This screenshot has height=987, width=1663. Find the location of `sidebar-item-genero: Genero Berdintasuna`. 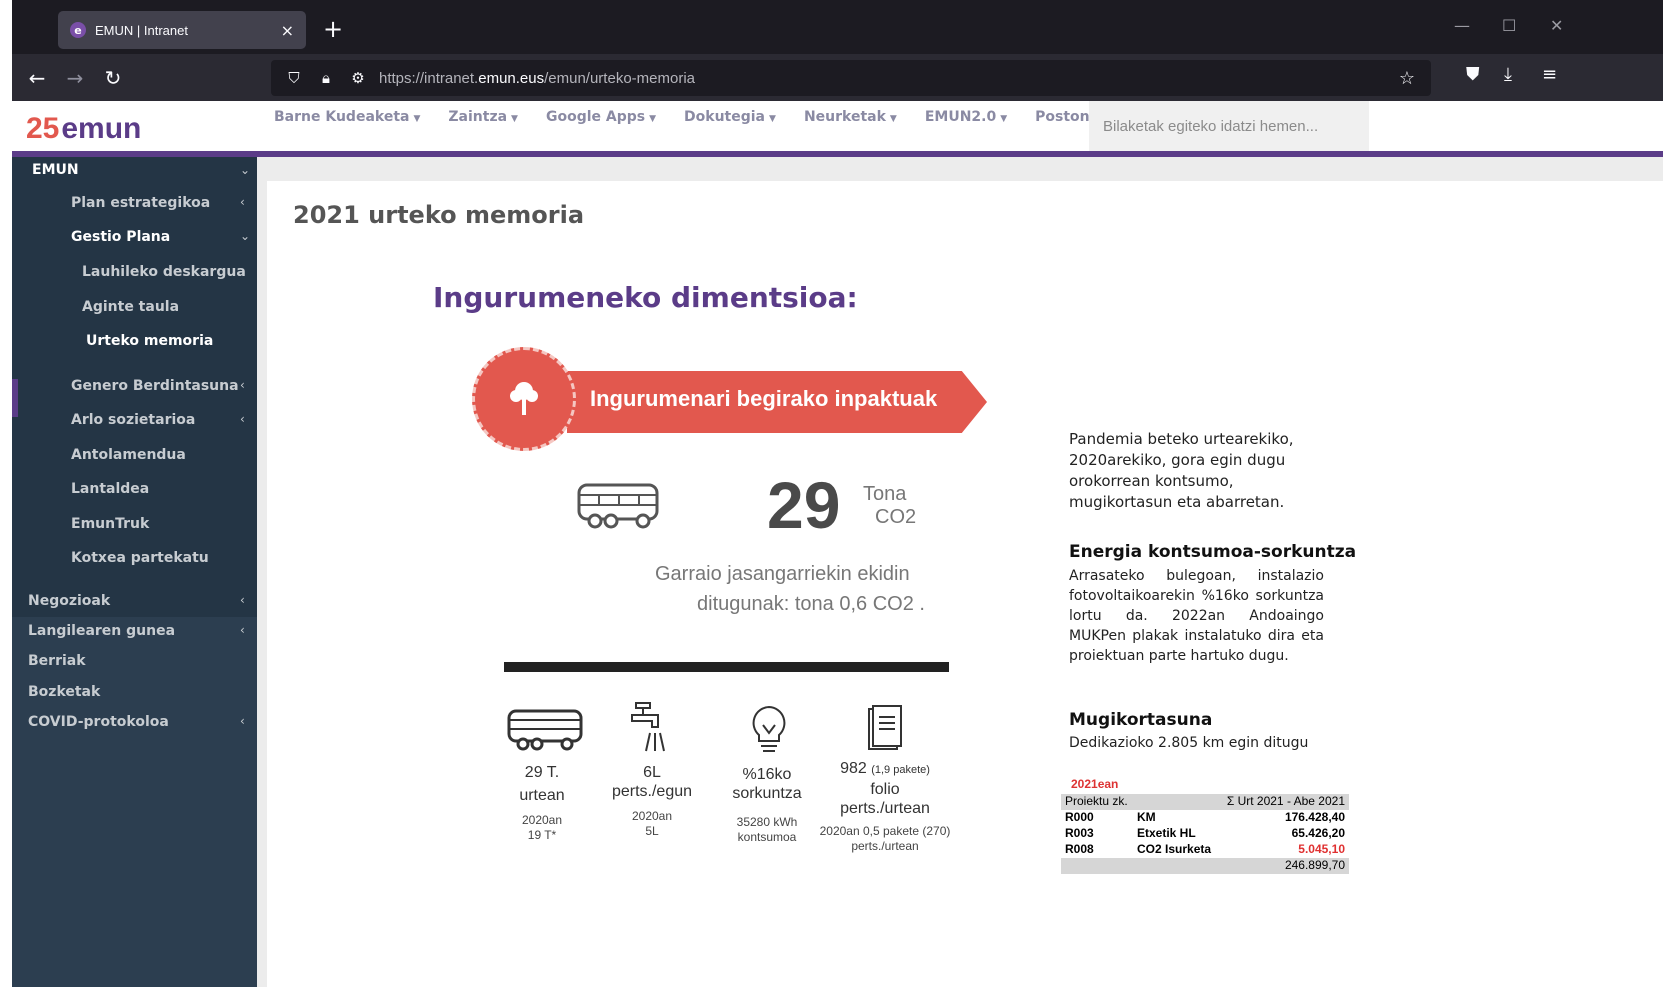

sidebar-item-genero: Genero Berdintasuna is located at coordinates (155, 386).